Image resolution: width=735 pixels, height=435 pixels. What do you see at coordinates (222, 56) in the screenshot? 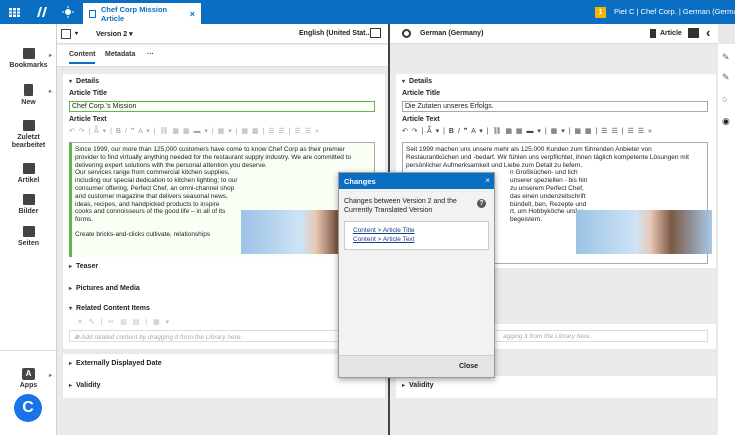
I see `left-tabs: Content Metadata ···` at bounding box center [222, 56].